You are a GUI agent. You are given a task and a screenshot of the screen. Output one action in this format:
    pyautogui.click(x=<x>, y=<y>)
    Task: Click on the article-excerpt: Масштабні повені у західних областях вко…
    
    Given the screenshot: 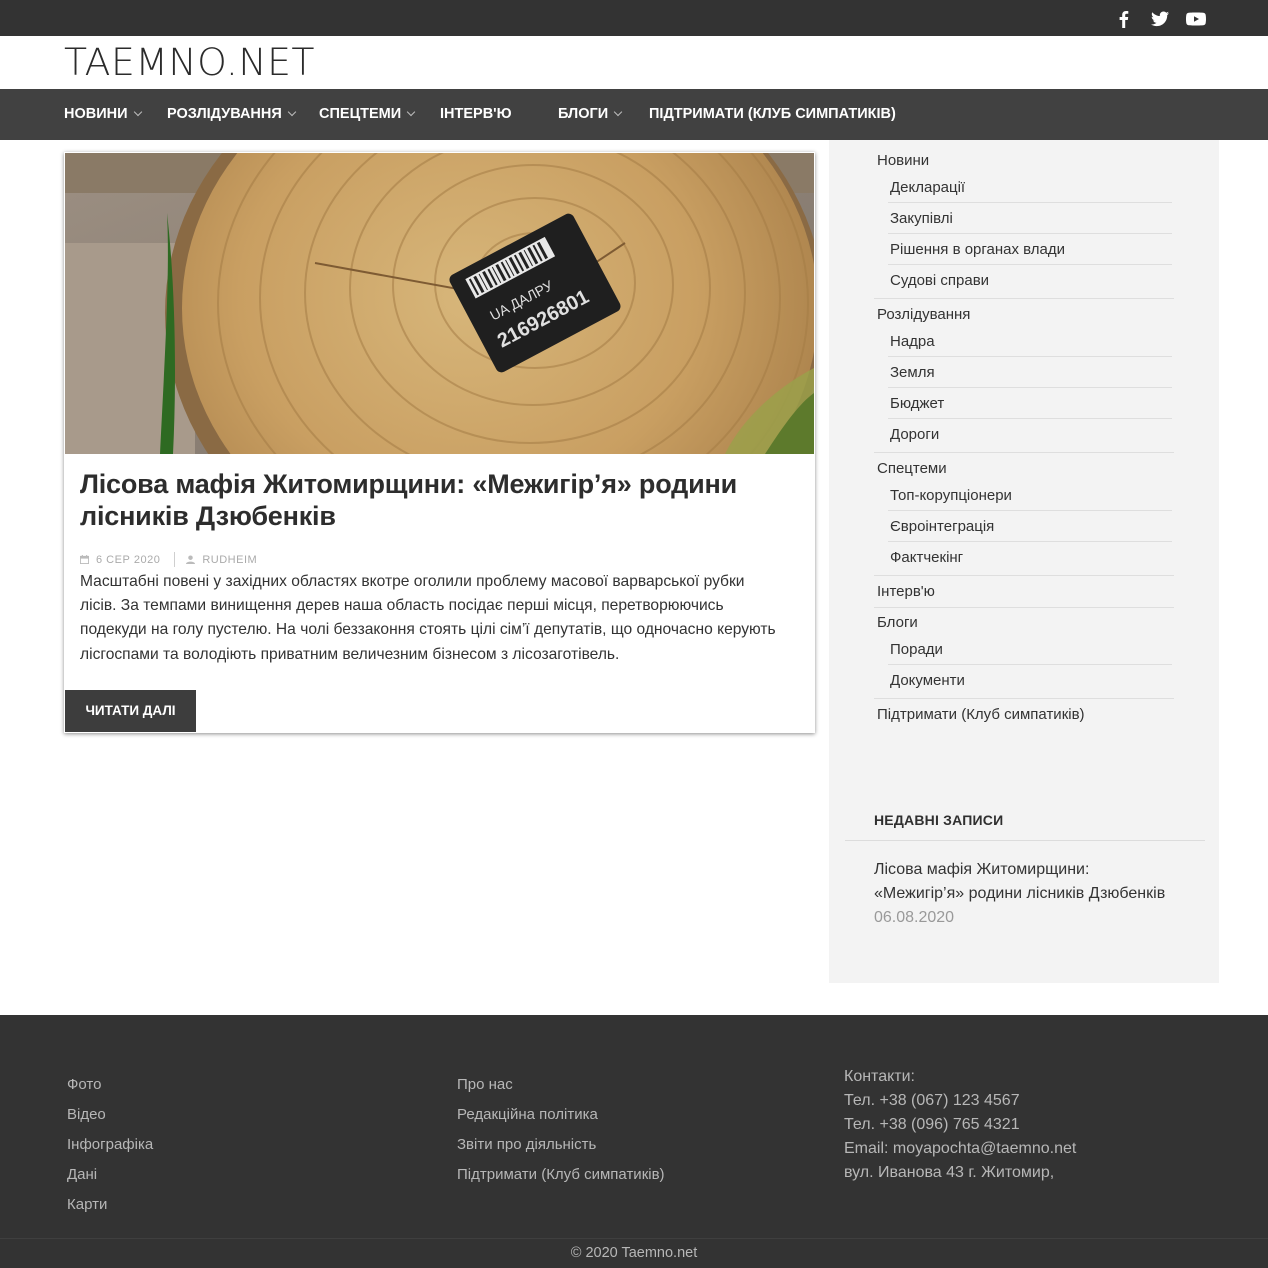 What is the action you would take?
    pyautogui.click(x=428, y=618)
    